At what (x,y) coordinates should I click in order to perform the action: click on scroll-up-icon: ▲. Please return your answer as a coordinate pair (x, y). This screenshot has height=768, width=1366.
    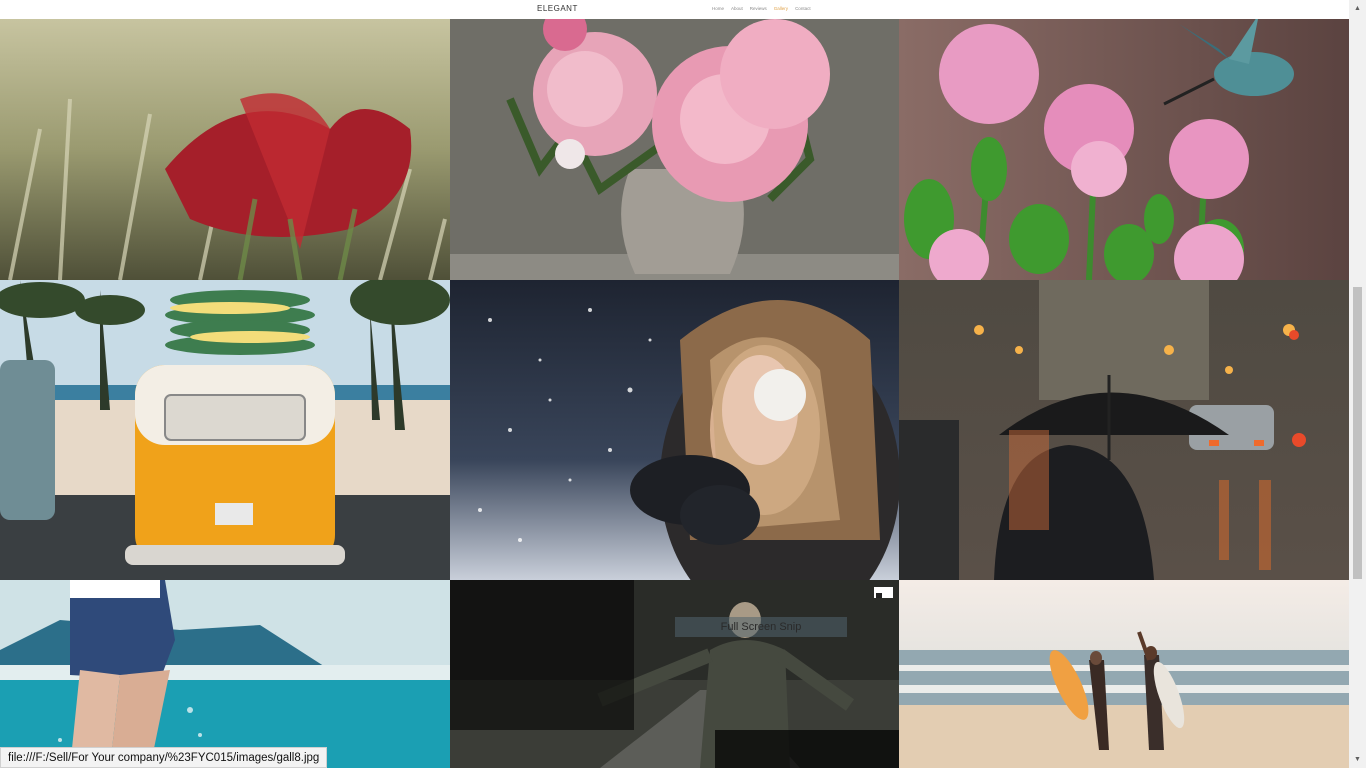
    Looking at the image, I should click on (1357, 8).